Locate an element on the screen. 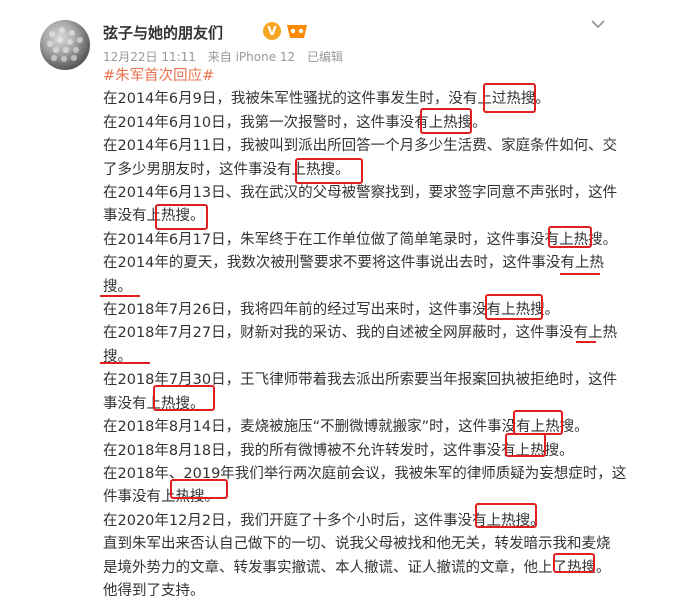 This screenshot has height=603, width=700. level-badge-icon is located at coordinates (297, 31).